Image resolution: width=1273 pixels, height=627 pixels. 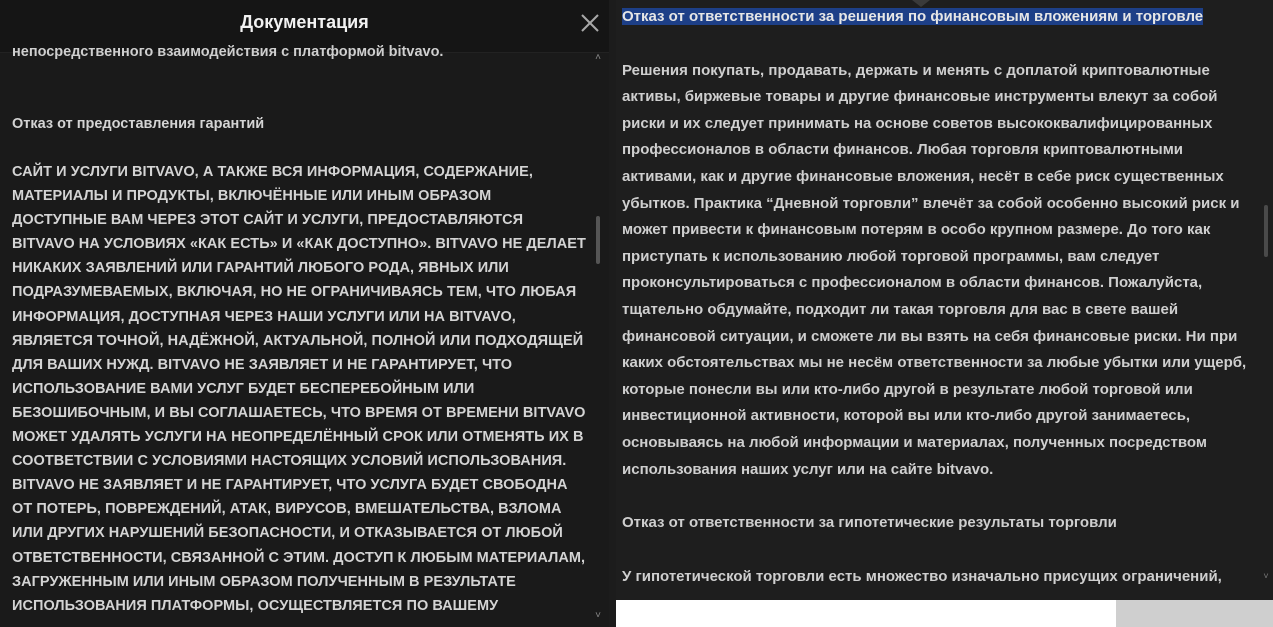 I want to click on panel-title: Документация, so click(x=304, y=22).